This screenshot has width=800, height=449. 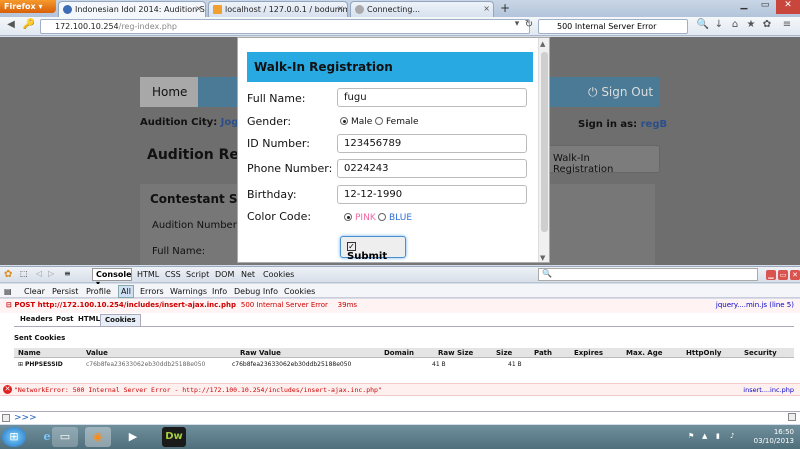 What do you see at coordinates (542, 44) in the screenshot?
I see `scroll-up-icon: ▲` at bounding box center [542, 44].